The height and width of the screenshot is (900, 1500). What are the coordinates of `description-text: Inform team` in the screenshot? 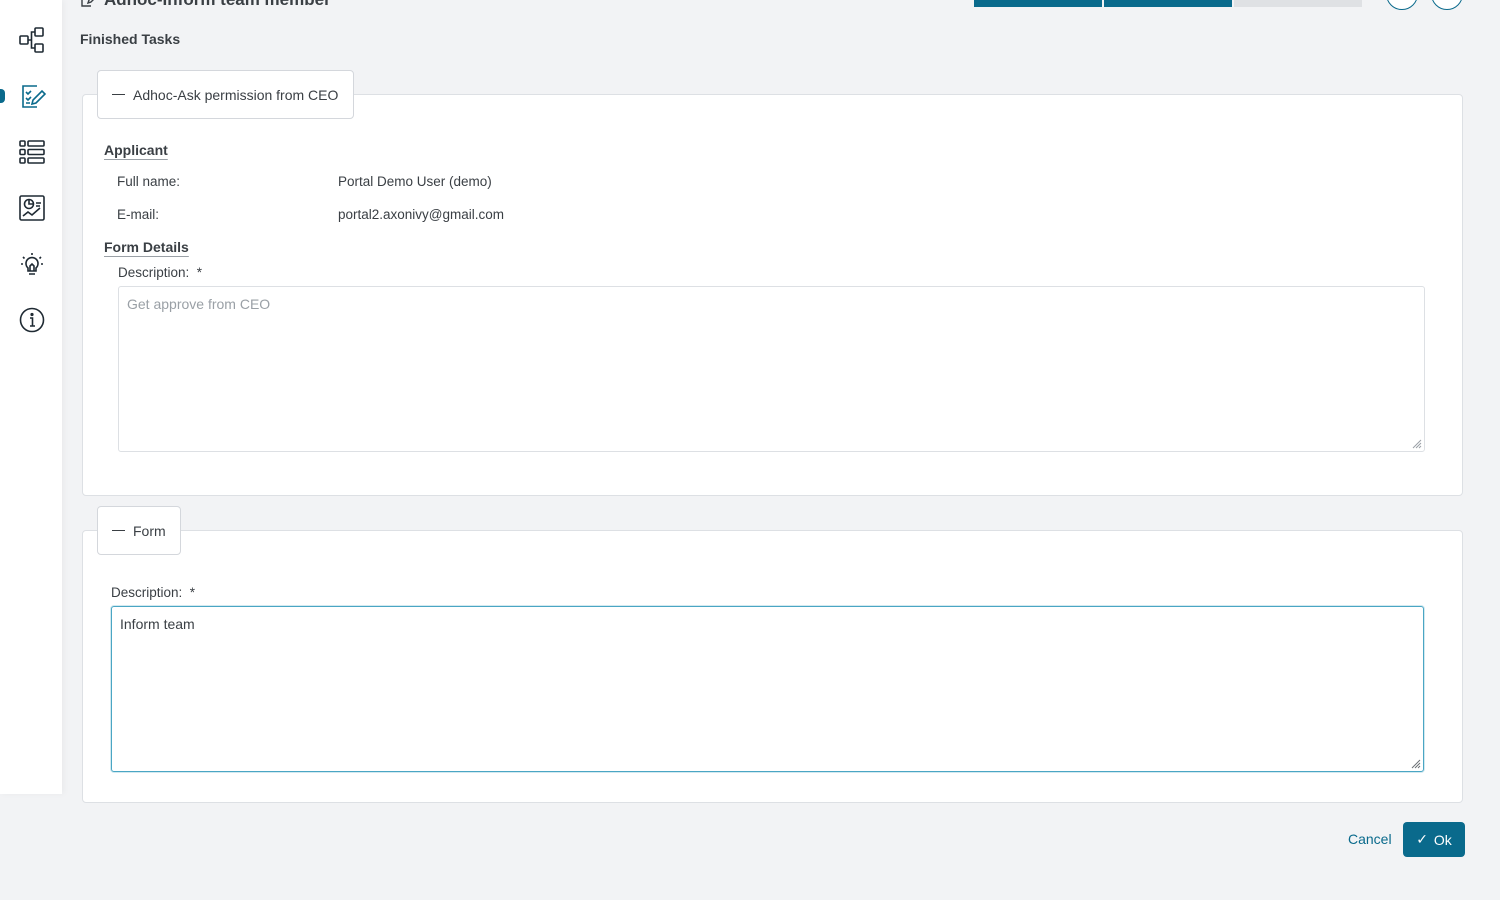 It's located at (157, 624).